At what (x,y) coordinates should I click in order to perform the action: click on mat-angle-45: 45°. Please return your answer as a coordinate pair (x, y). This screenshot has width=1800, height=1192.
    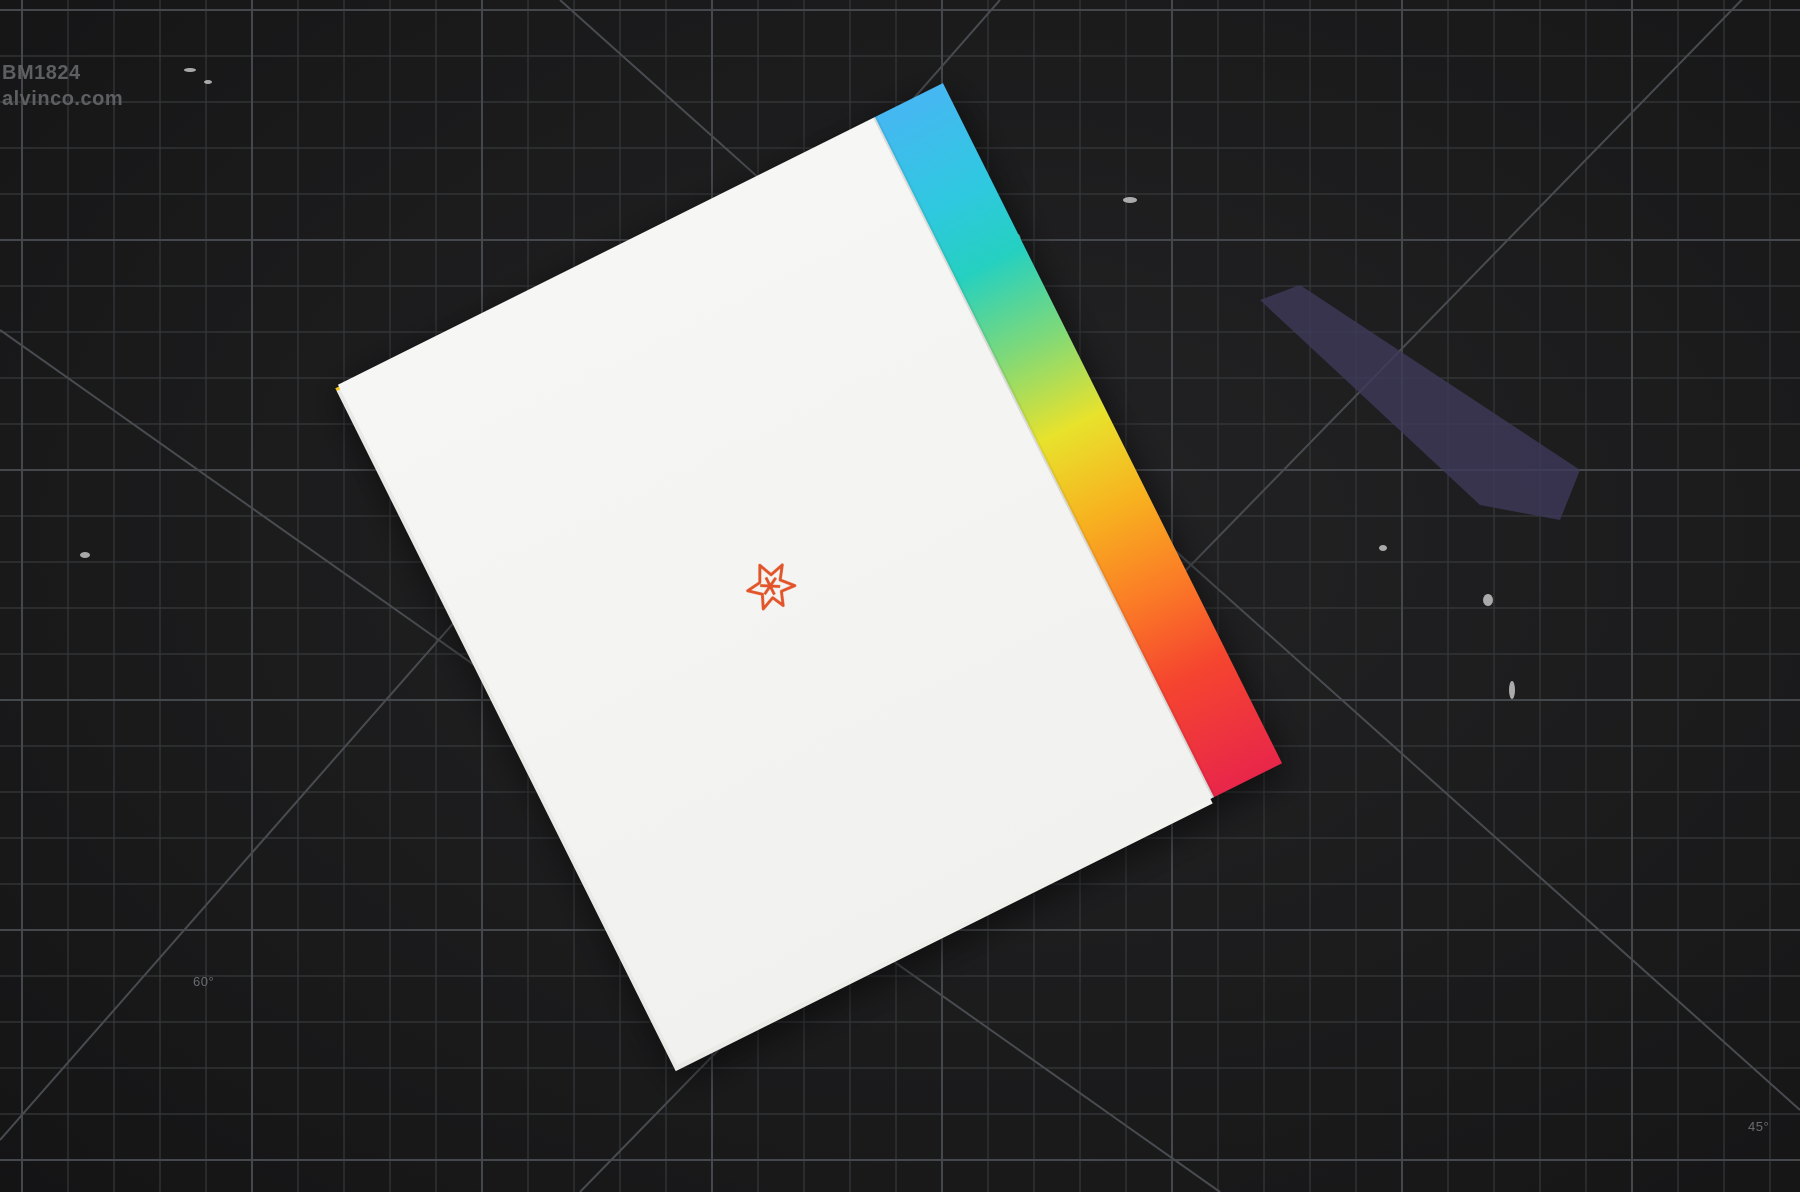
    Looking at the image, I should click on (1759, 1126).